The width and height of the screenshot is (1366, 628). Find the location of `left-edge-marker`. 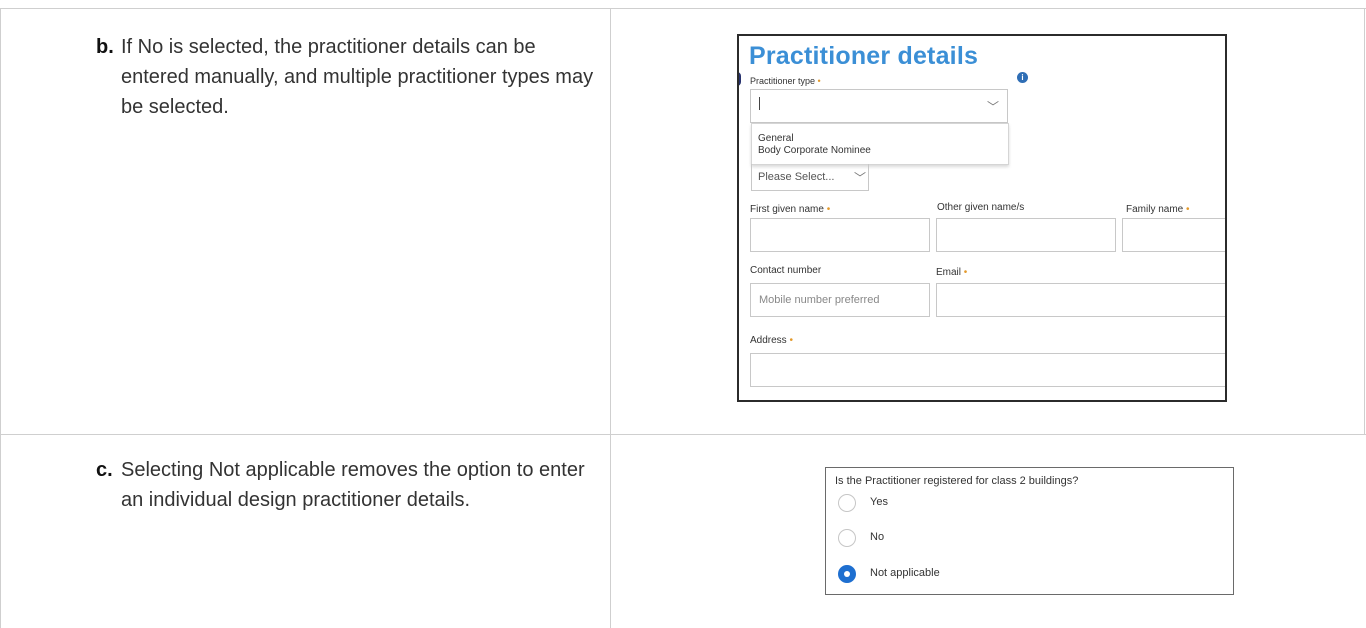

left-edge-marker is located at coordinates (740, 79).